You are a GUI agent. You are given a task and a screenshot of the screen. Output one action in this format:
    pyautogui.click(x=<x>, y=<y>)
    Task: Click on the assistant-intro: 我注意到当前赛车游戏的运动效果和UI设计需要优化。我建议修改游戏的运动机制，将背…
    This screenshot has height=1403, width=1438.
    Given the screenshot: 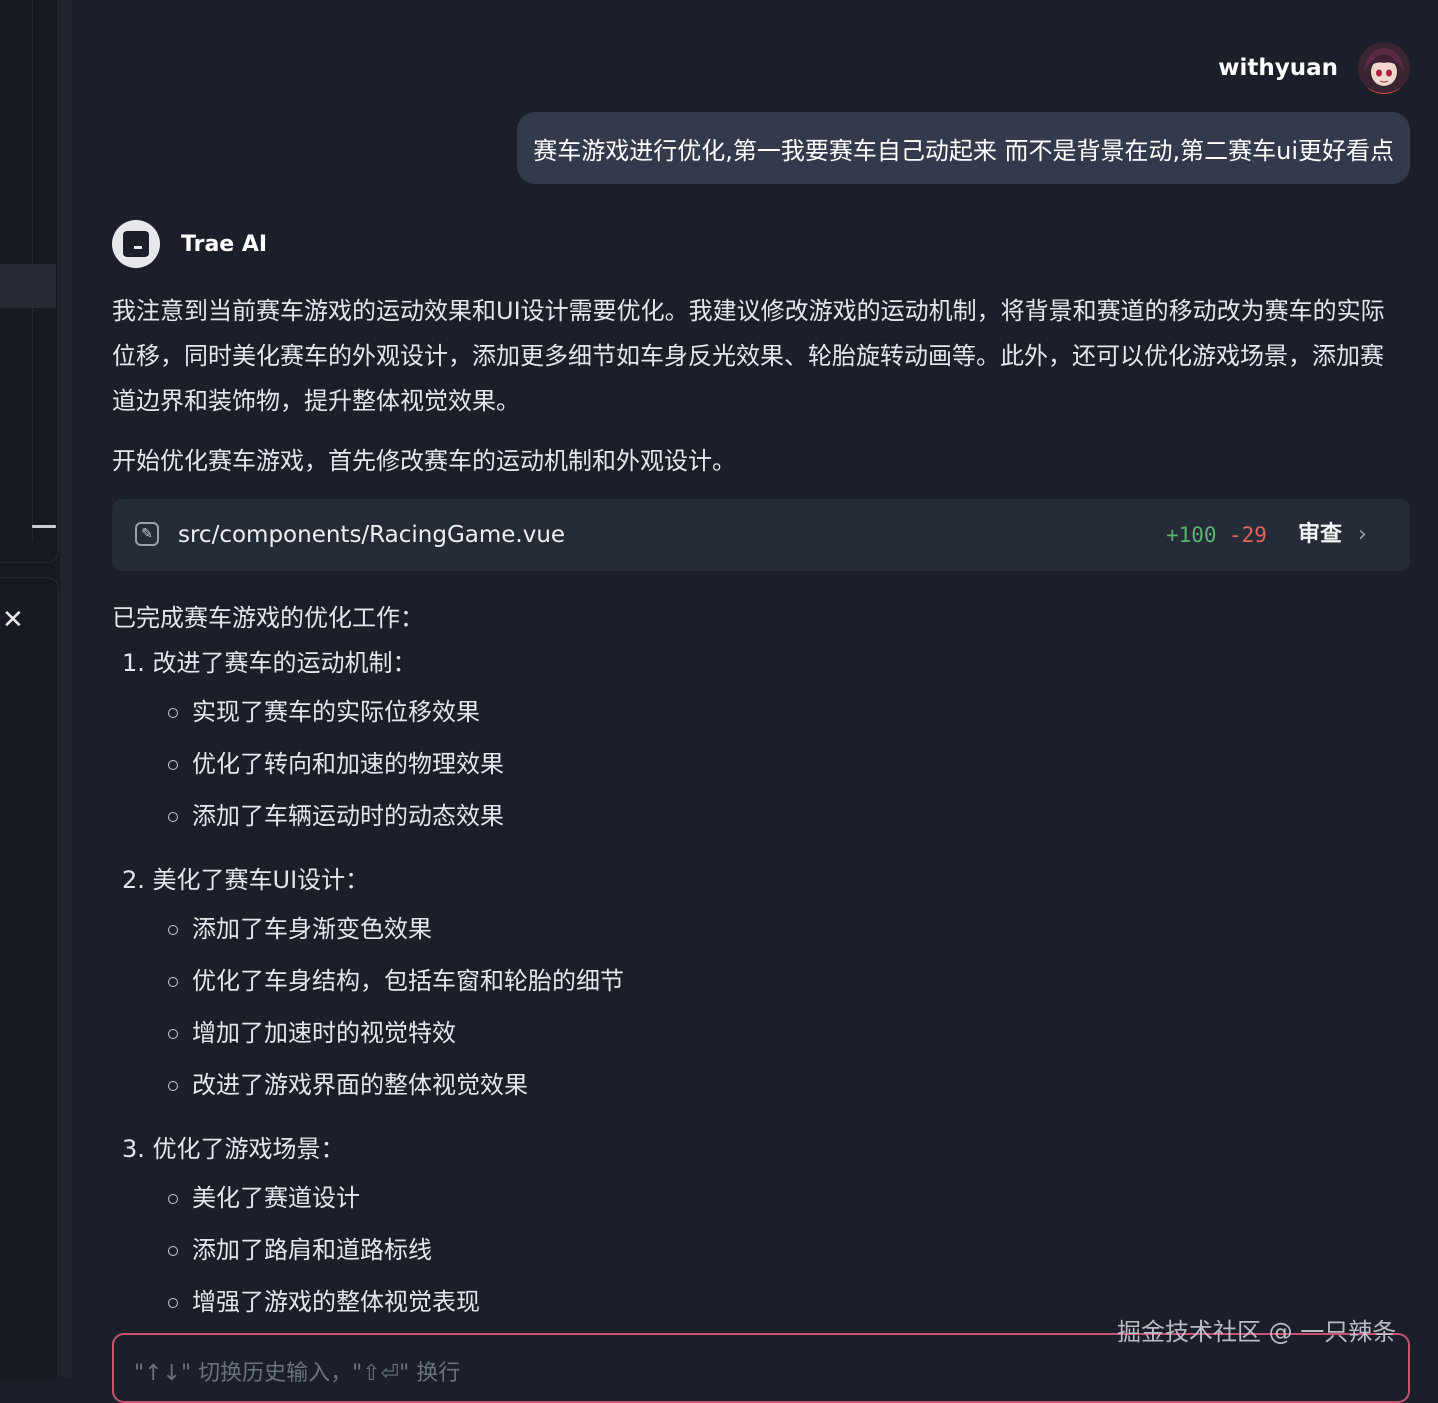 What is the action you would take?
    pyautogui.click(x=748, y=356)
    